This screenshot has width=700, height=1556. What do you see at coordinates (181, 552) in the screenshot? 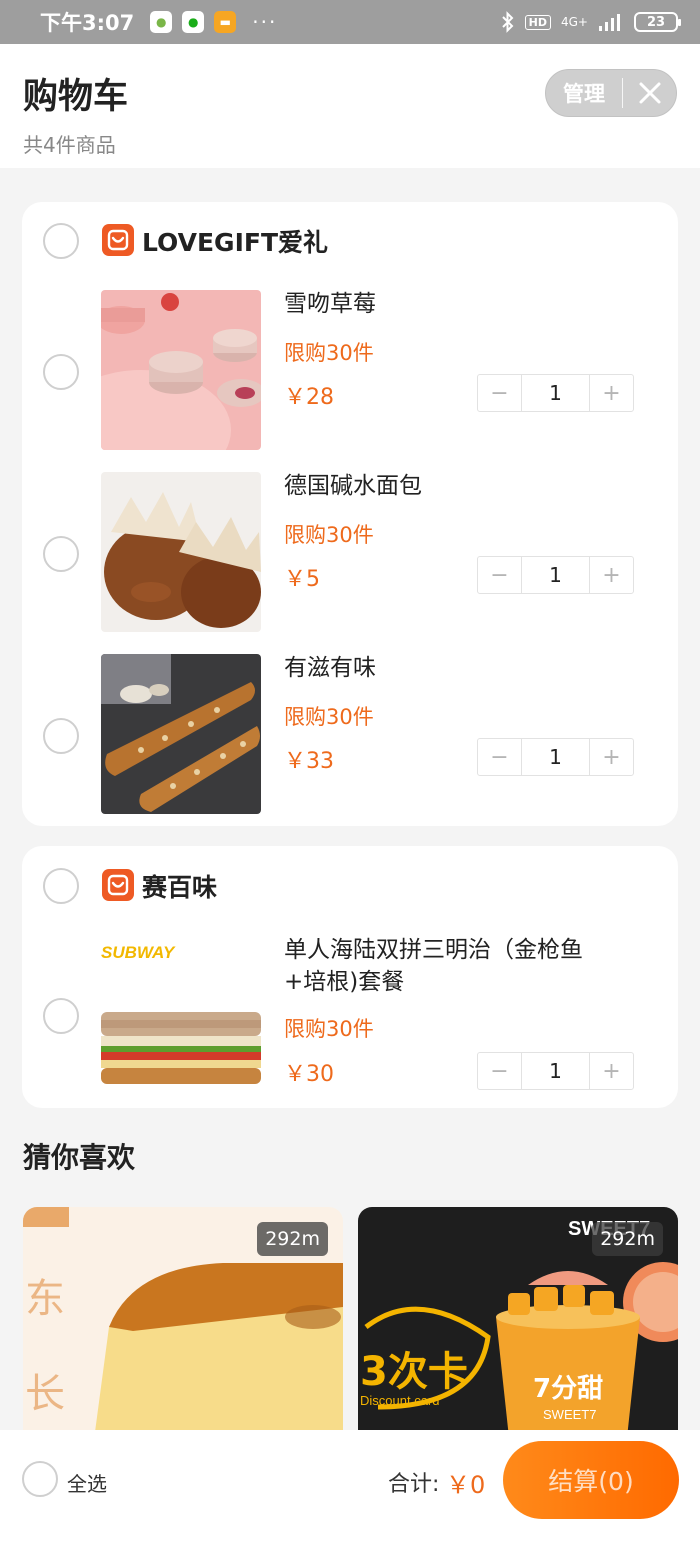
I see `product-image-pretzel-bread` at bounding box center [181, 552].